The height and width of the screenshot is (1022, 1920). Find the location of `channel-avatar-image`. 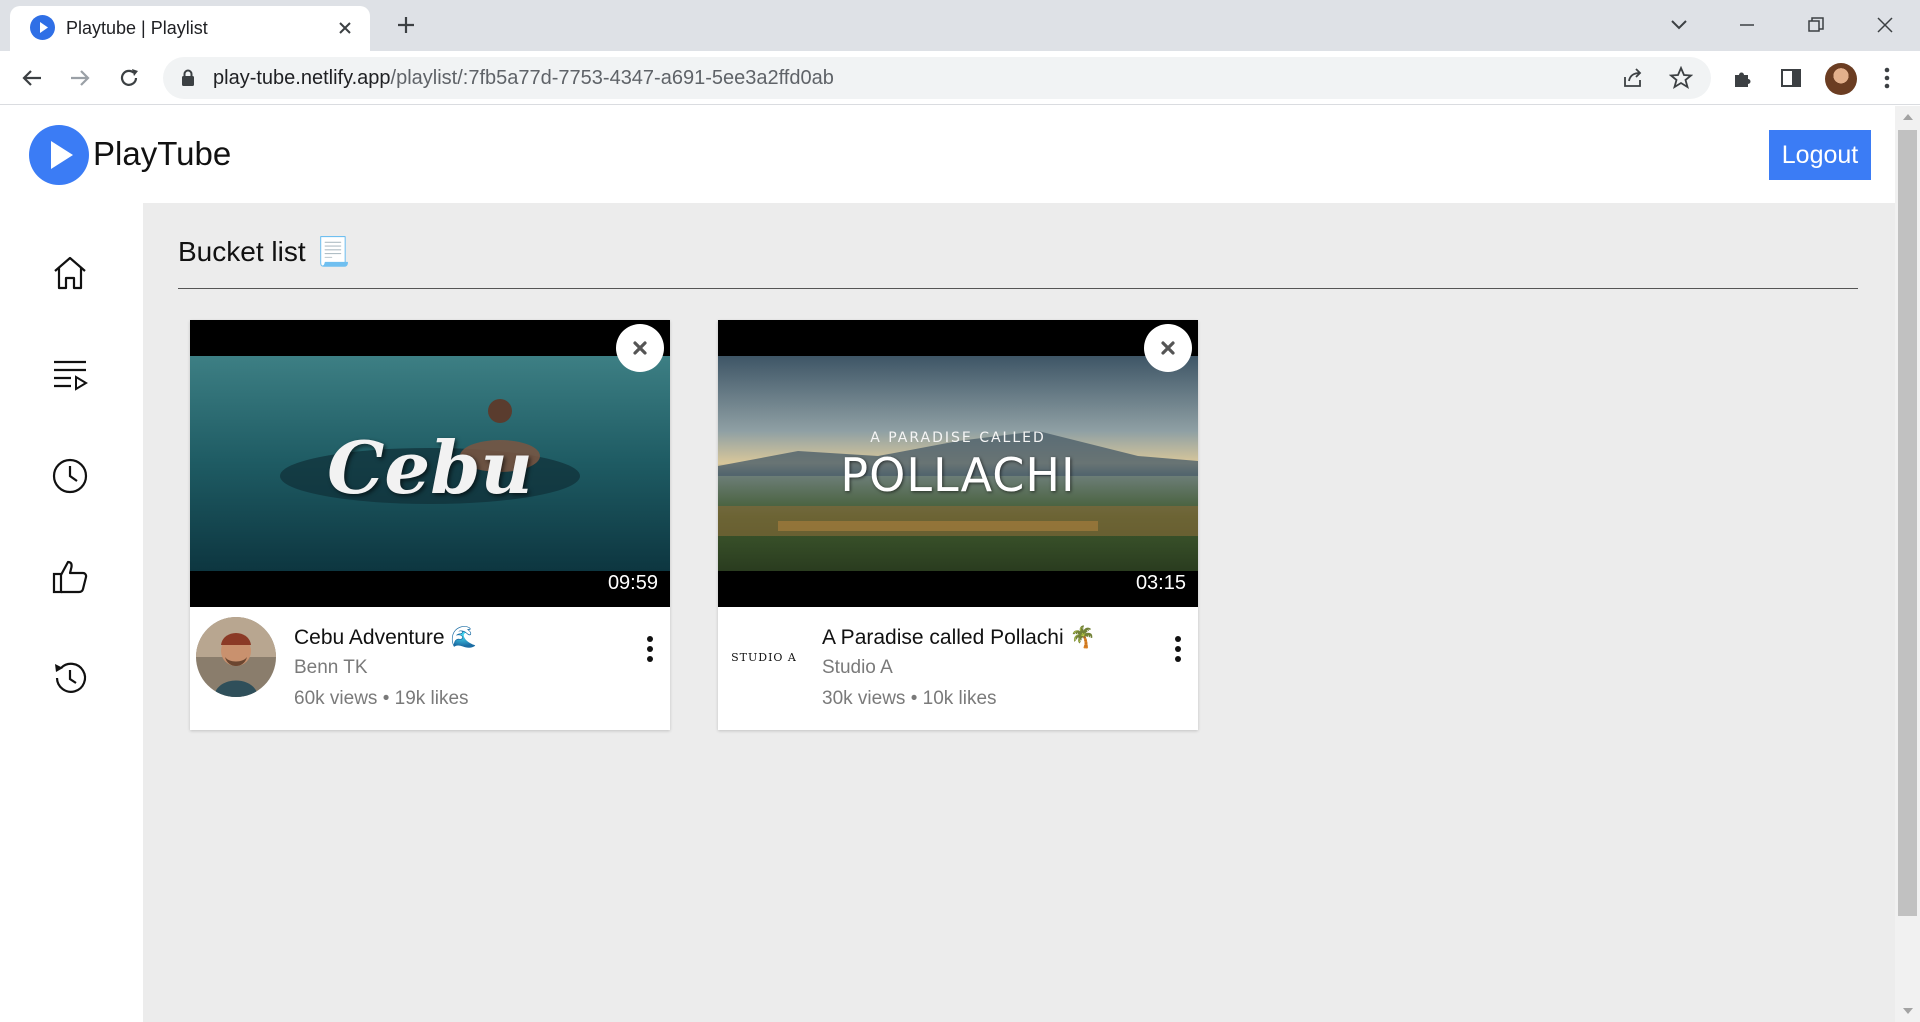

channel-avatar-image is located at coordinates (236, 657).